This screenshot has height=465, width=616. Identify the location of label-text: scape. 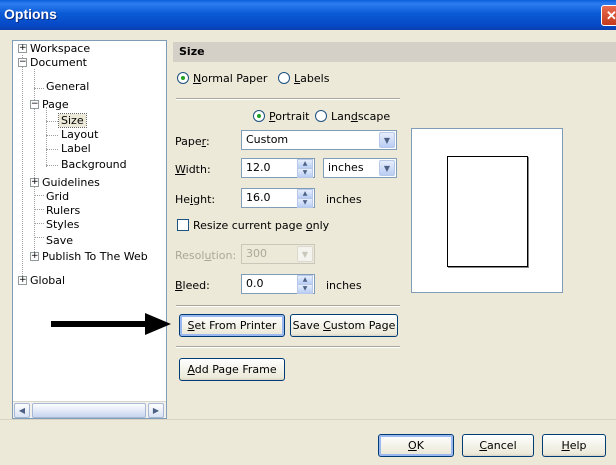
(374, 116).